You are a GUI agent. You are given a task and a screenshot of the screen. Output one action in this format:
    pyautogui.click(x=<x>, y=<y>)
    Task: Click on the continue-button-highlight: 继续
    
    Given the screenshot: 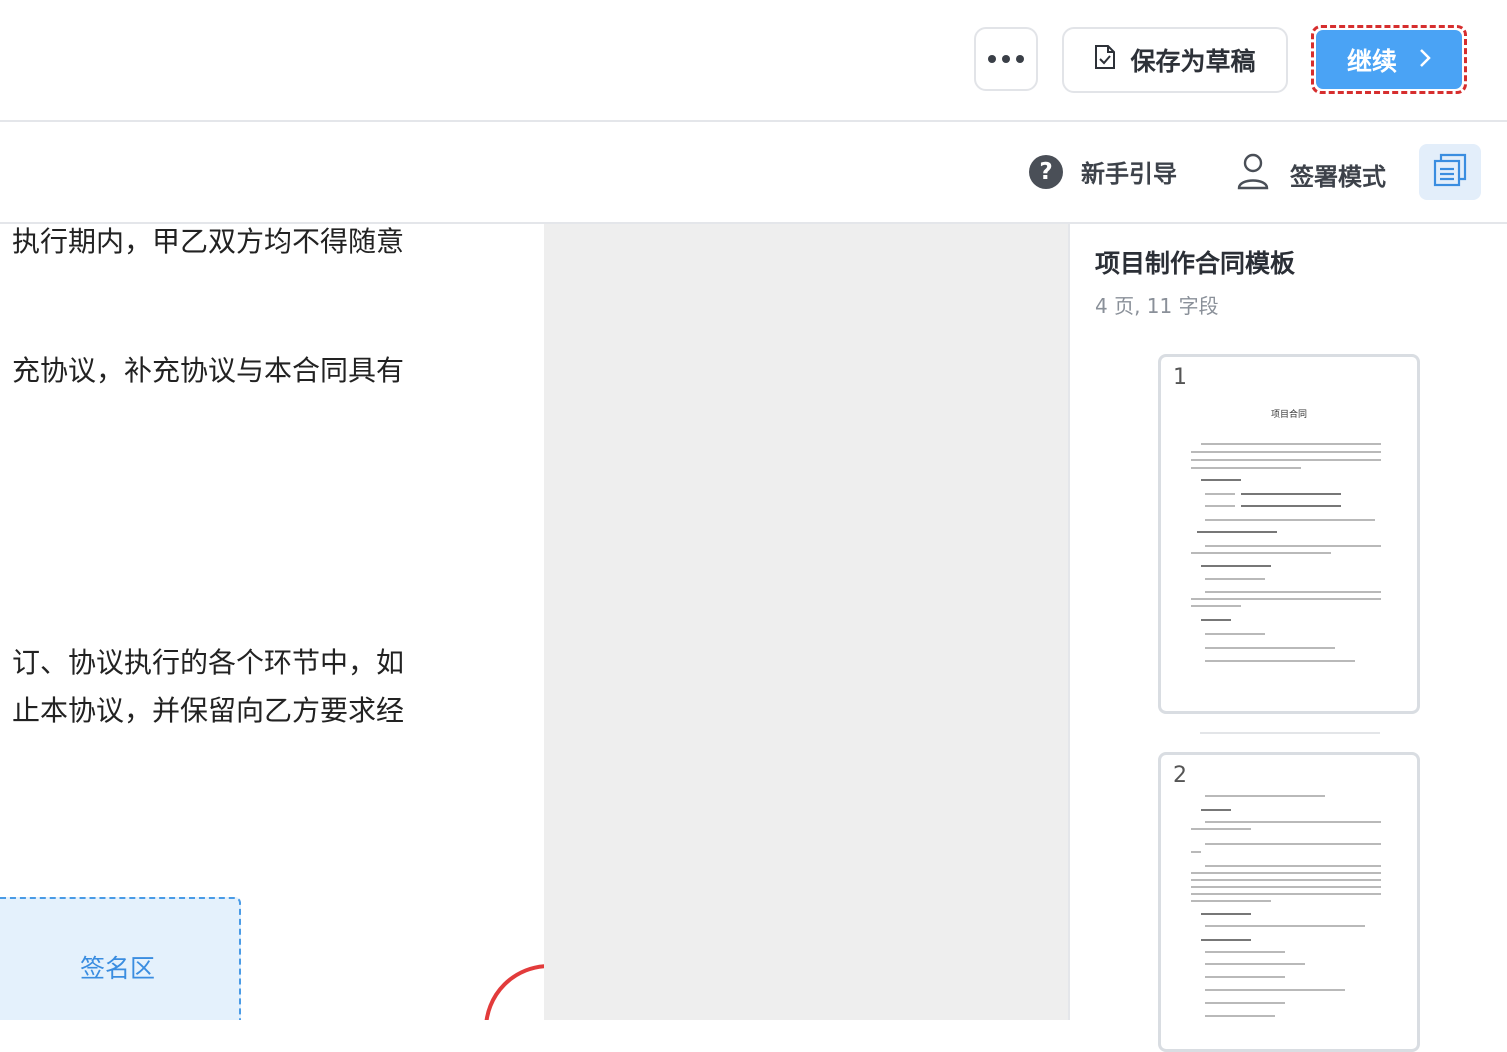 What is the action you would take?
    pyautogui.click(x=1389, y=59)
    